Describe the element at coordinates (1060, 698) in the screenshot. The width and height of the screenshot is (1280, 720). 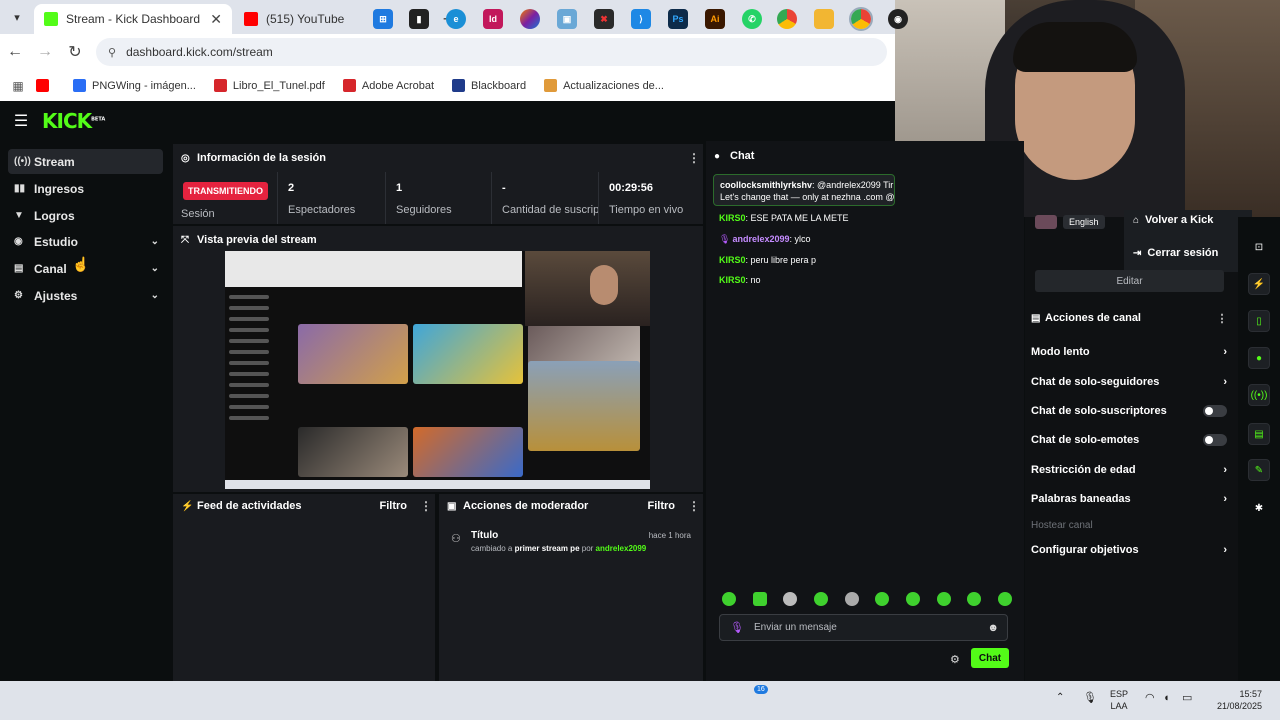
I see `tray-chevron-icon: ⌃` at that location.